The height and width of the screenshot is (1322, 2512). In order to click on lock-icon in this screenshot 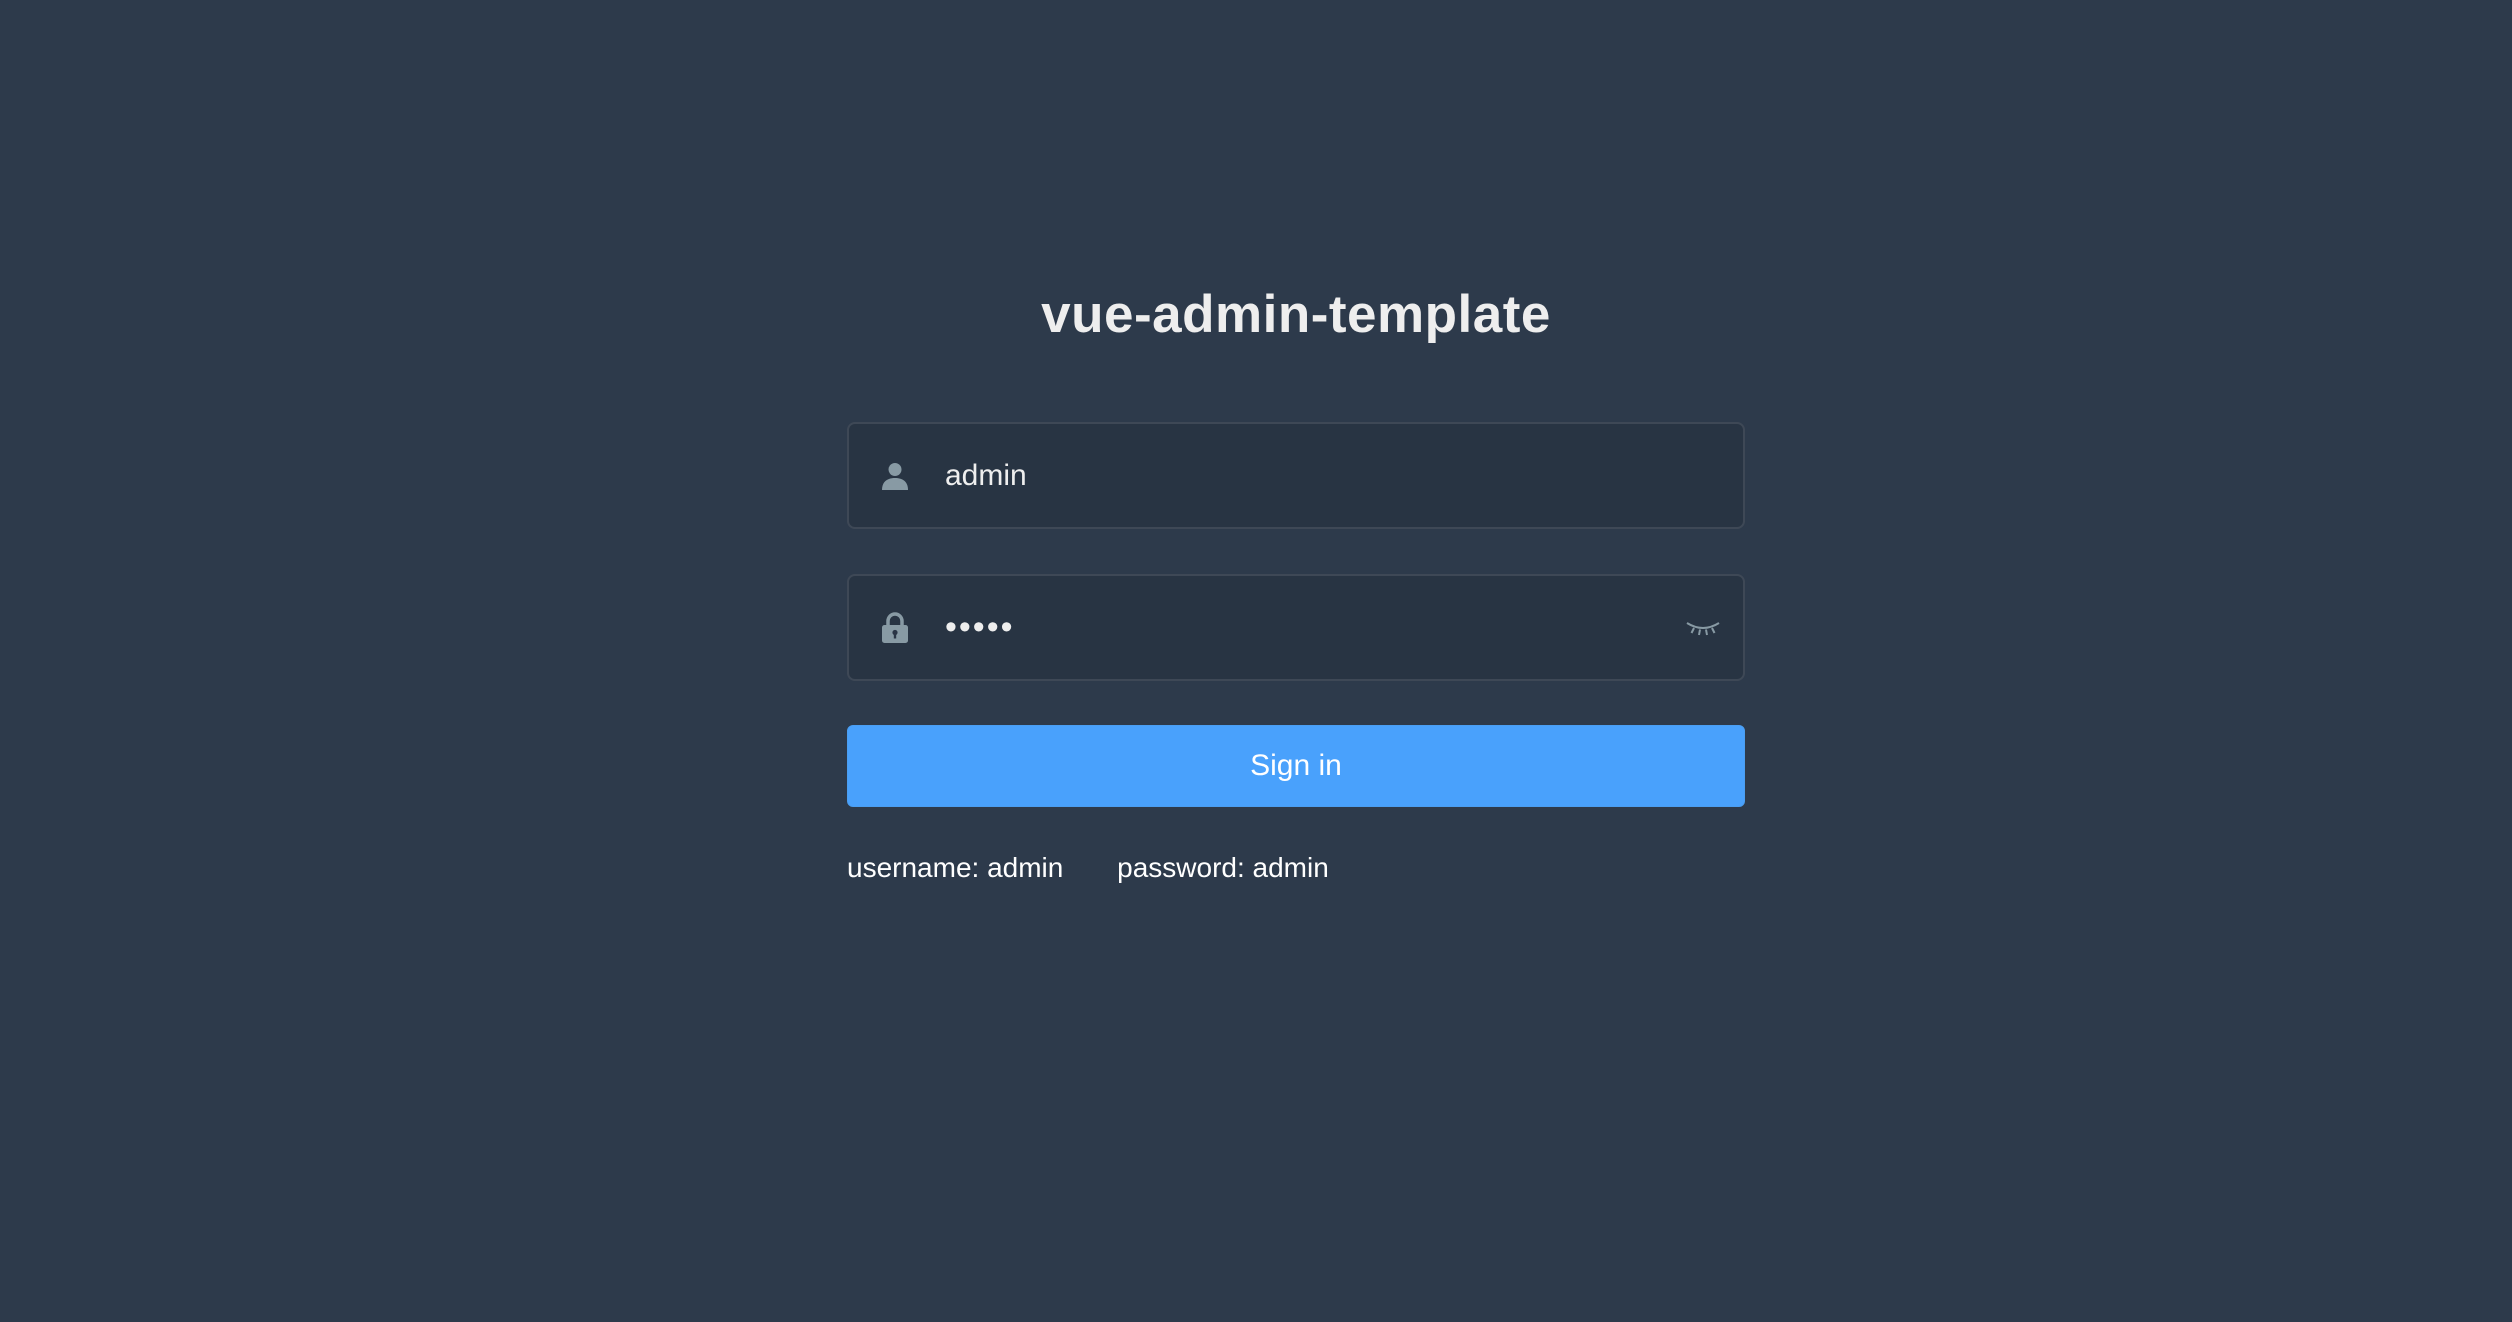, I will do `click(895, 627)`.